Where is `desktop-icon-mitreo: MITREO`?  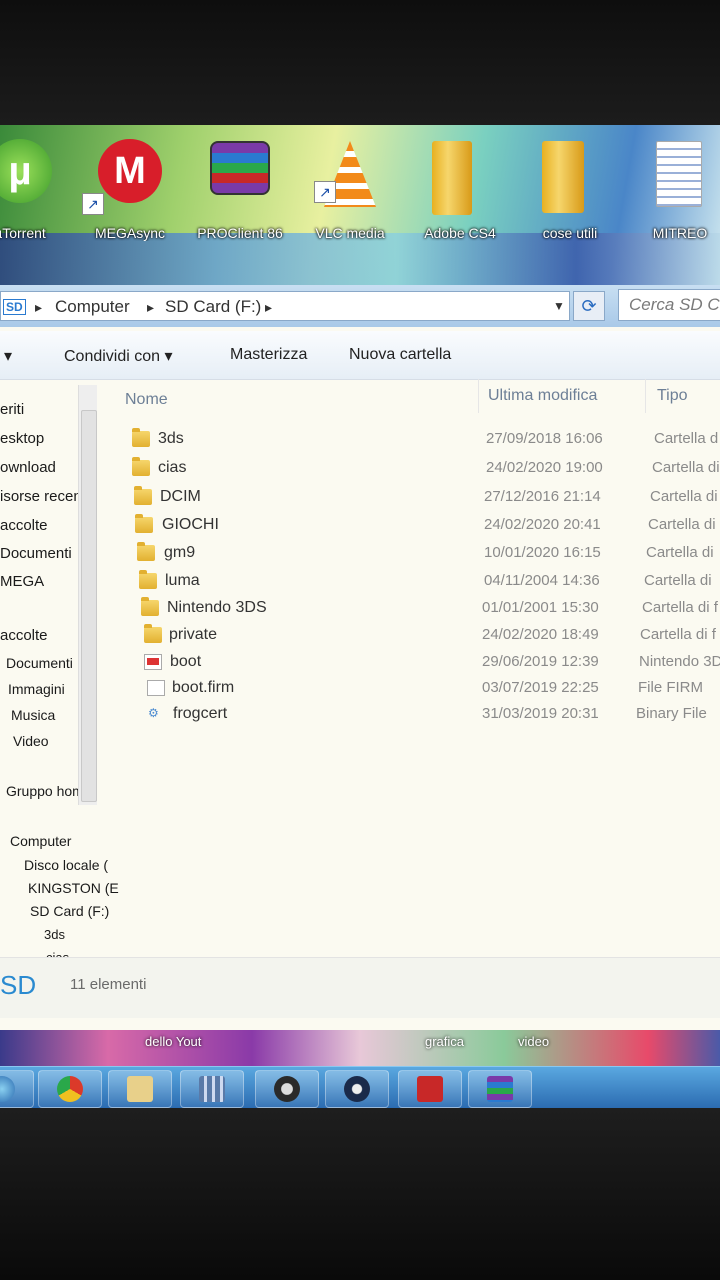 desktop-icon-mitreo: MITREO is located at coordinates (675, 187).